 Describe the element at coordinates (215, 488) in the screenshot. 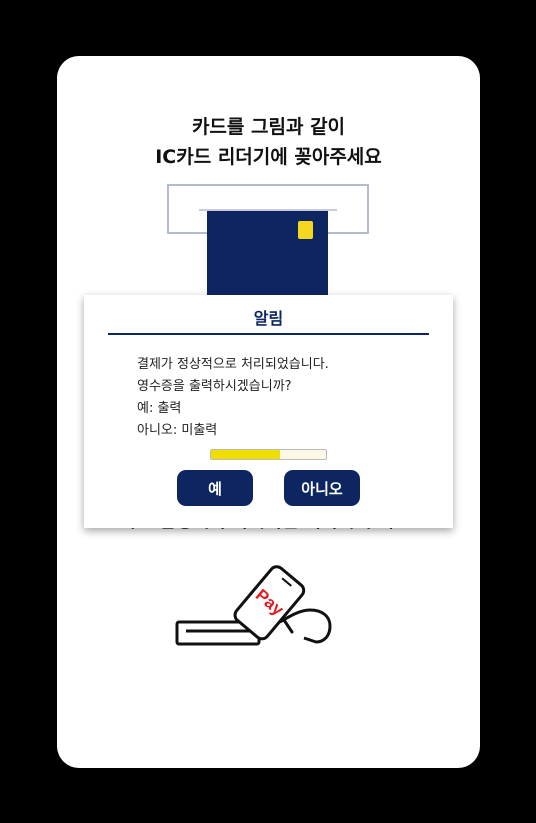

I see `yes-print-button: 예` at that location.